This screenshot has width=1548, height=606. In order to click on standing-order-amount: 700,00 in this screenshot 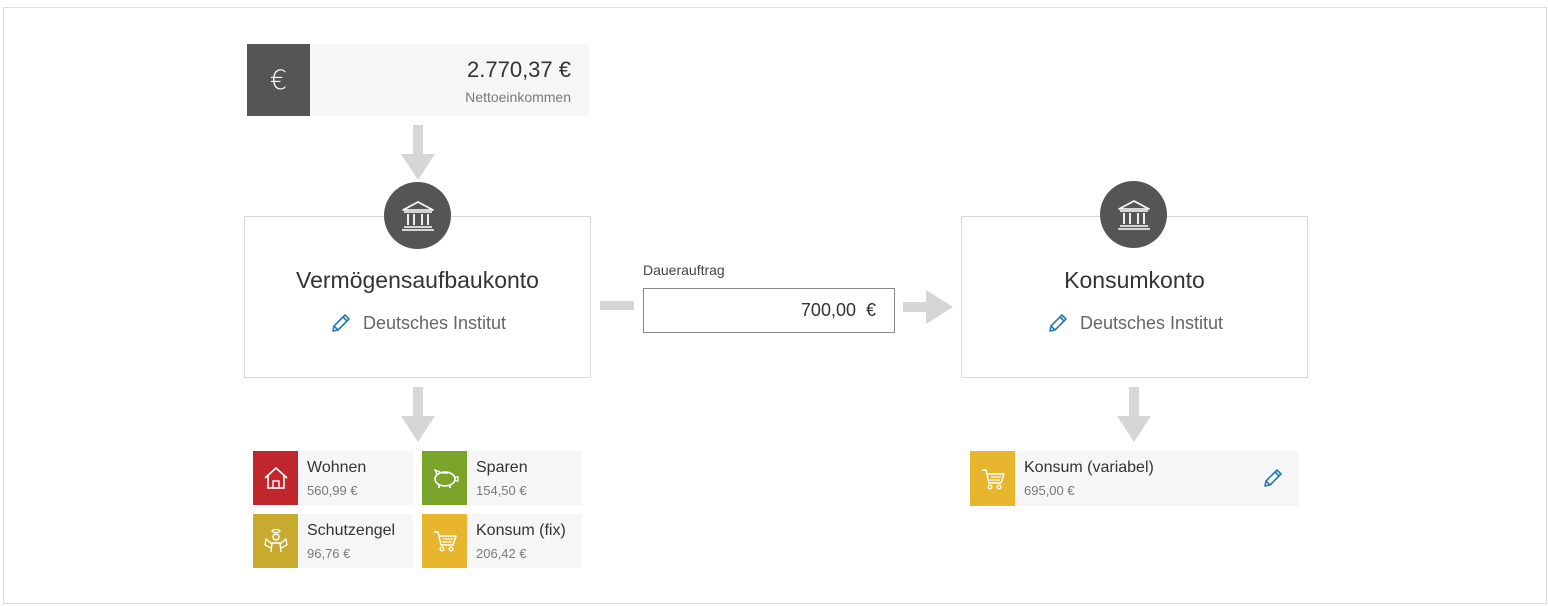, I will do `click(828, 310)`.